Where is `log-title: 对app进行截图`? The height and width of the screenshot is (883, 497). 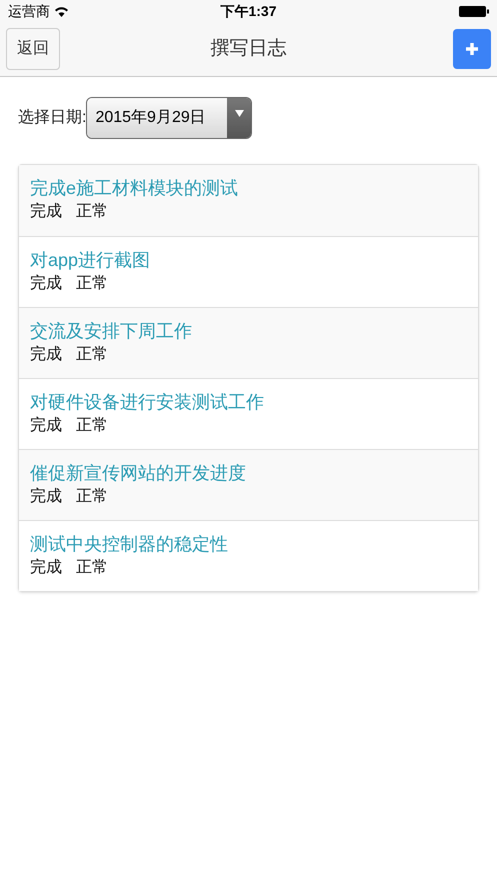 log-title: 对app进行截图 is located at coordinates (91, 260).